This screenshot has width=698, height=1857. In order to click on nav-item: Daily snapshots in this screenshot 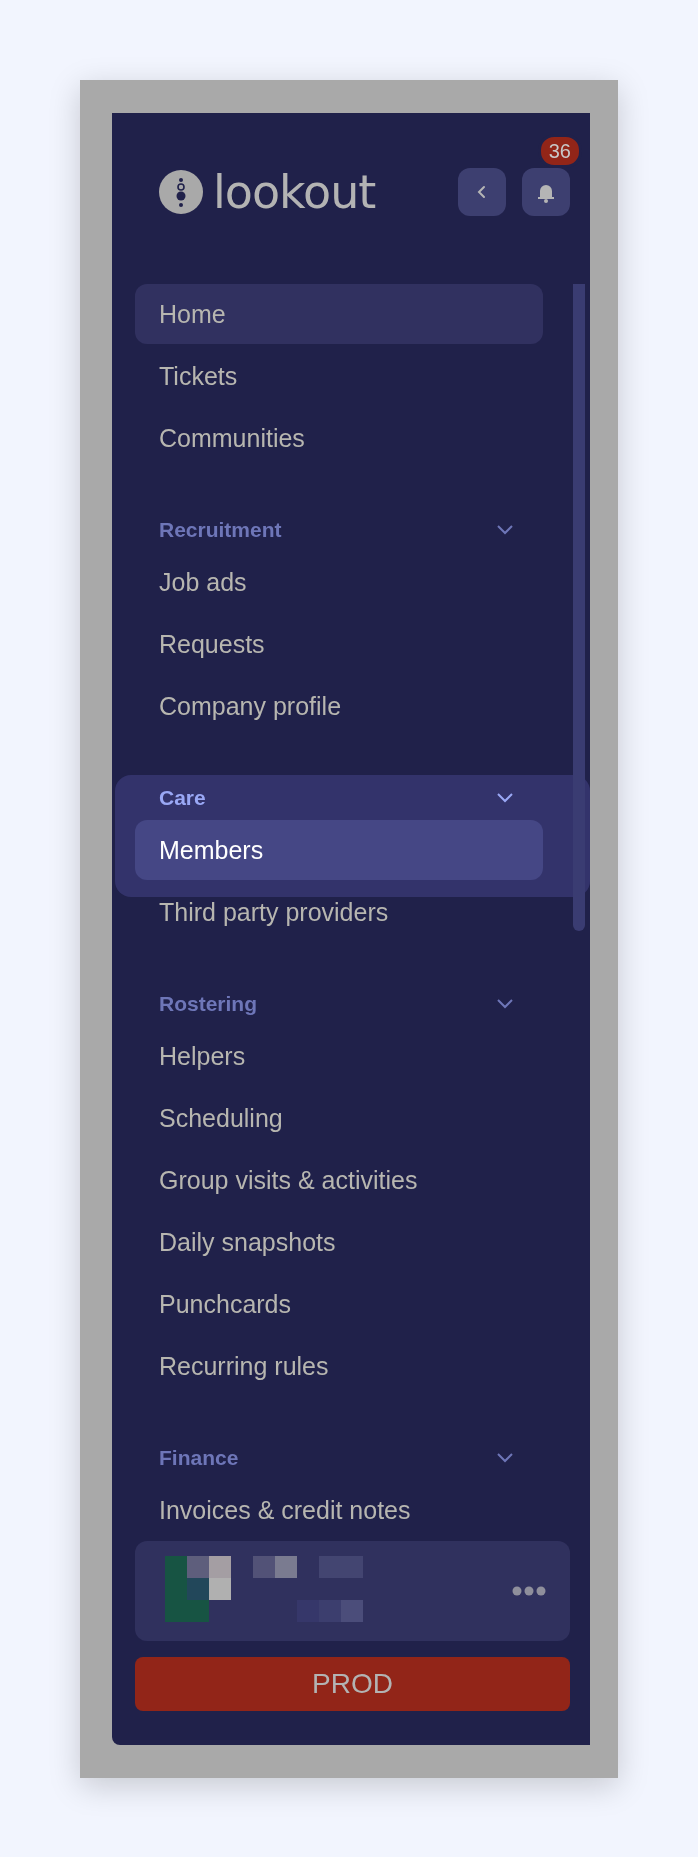, I will do `click(339, 1242)`.